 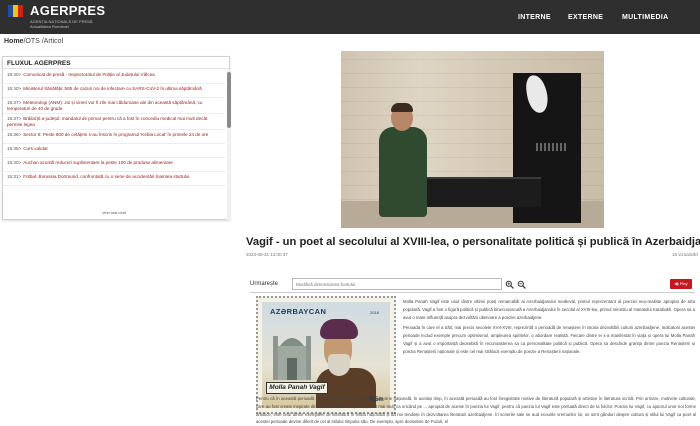 I want to click on article-tools: Urmarește ◀) Play, so click(x=472, y=285).